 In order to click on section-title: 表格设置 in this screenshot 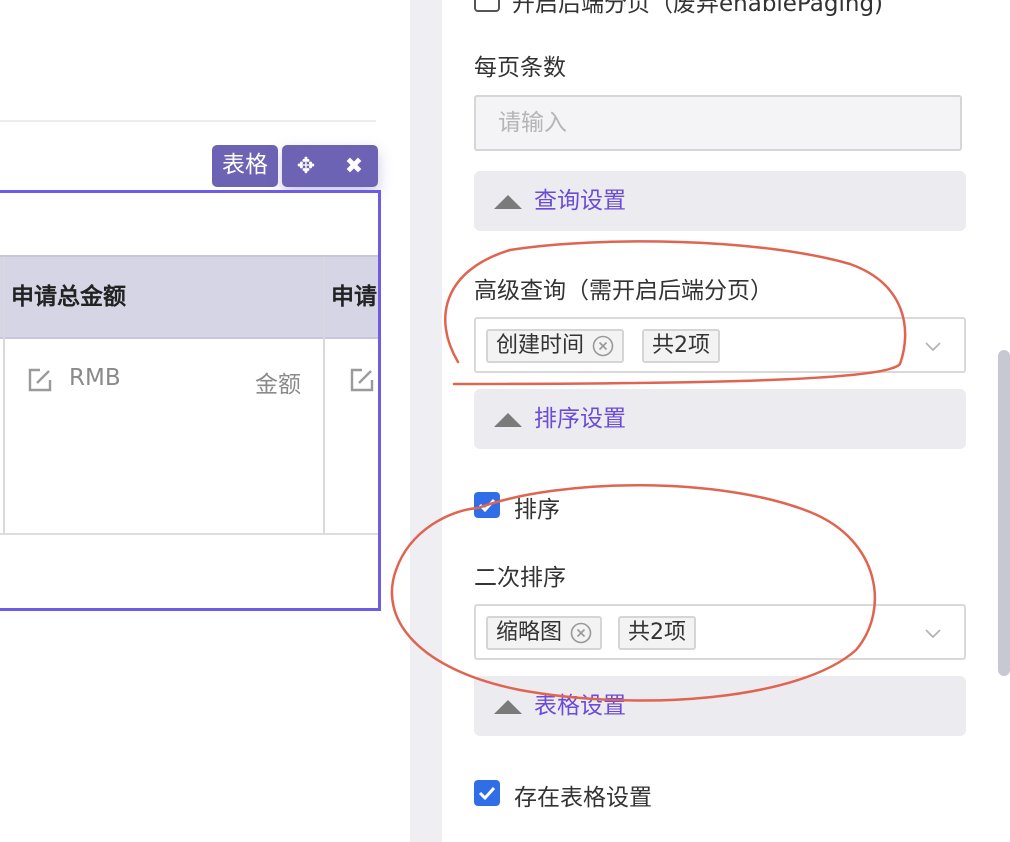, I will do `click(580, 706)`.